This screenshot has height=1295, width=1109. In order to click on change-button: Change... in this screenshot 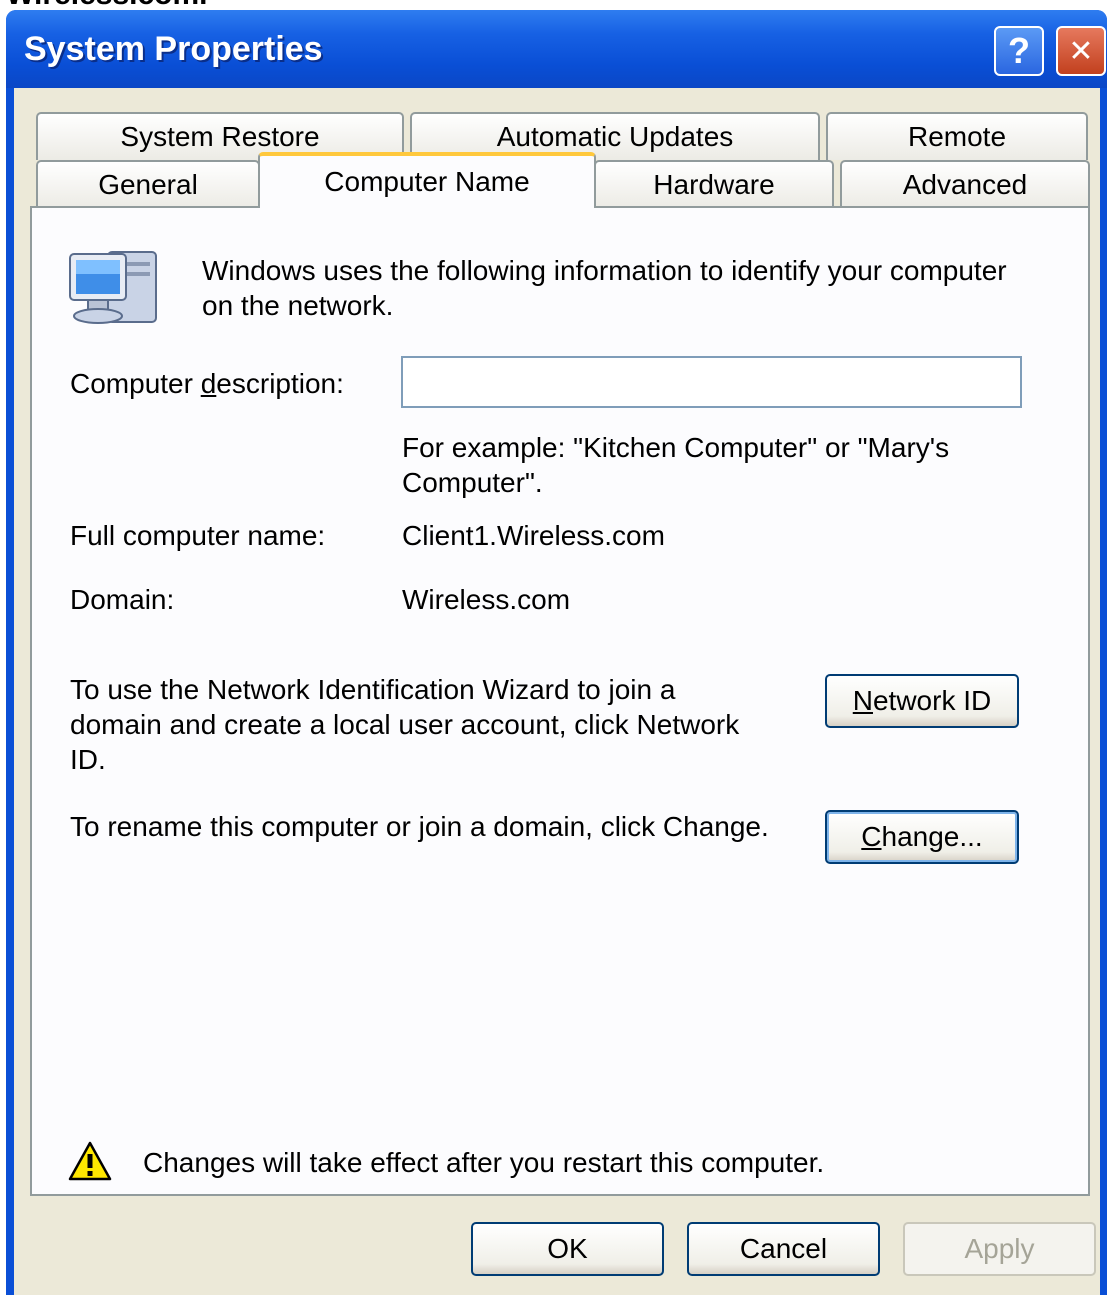, I will do `click(922, 837)`.